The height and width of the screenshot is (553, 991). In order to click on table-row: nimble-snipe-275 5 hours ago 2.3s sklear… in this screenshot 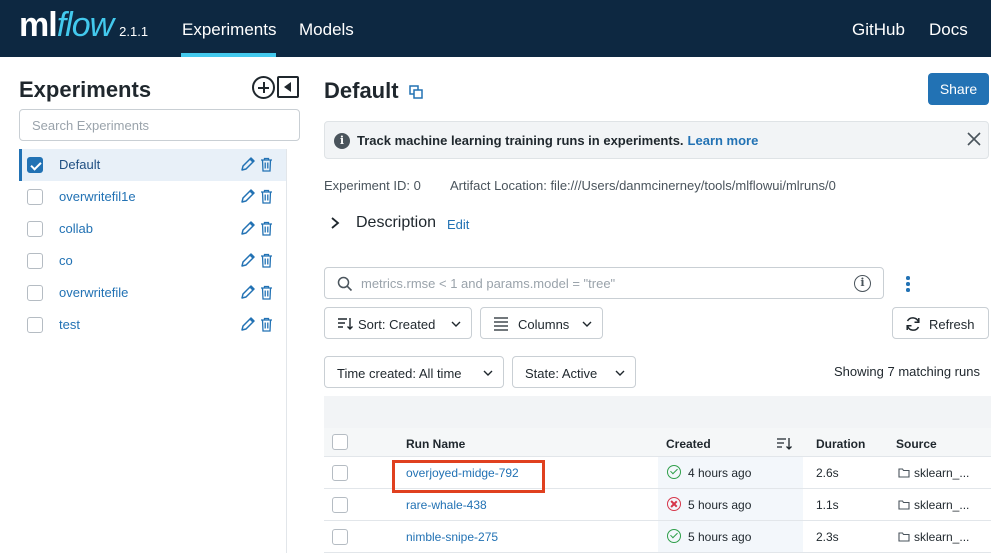, I will do `click(657, 537)`.